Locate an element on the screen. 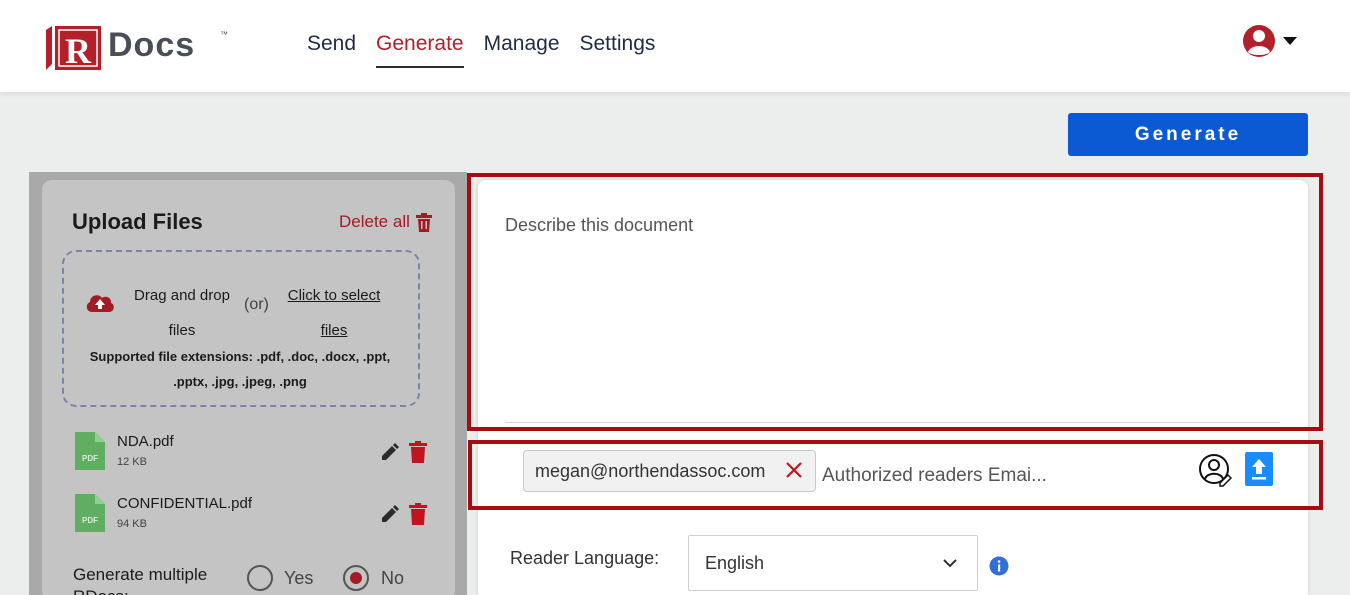  file-size: 94 KB is located at coordinates (132, 524).